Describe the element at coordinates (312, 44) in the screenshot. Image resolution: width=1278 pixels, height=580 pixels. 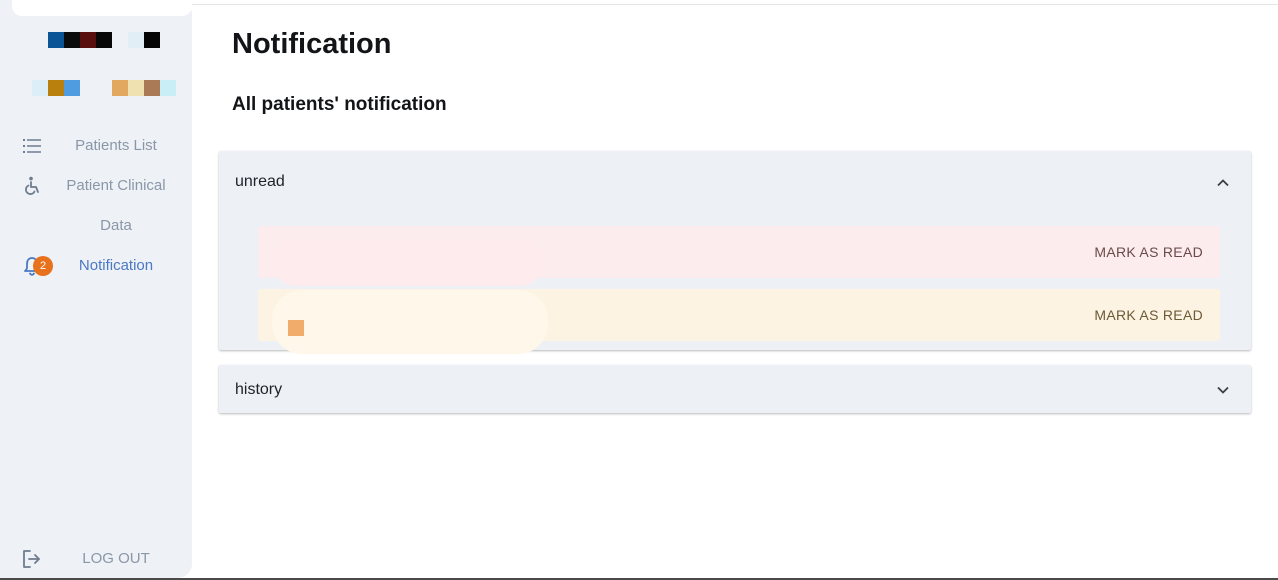
I see `page-title: Notification` at that location.